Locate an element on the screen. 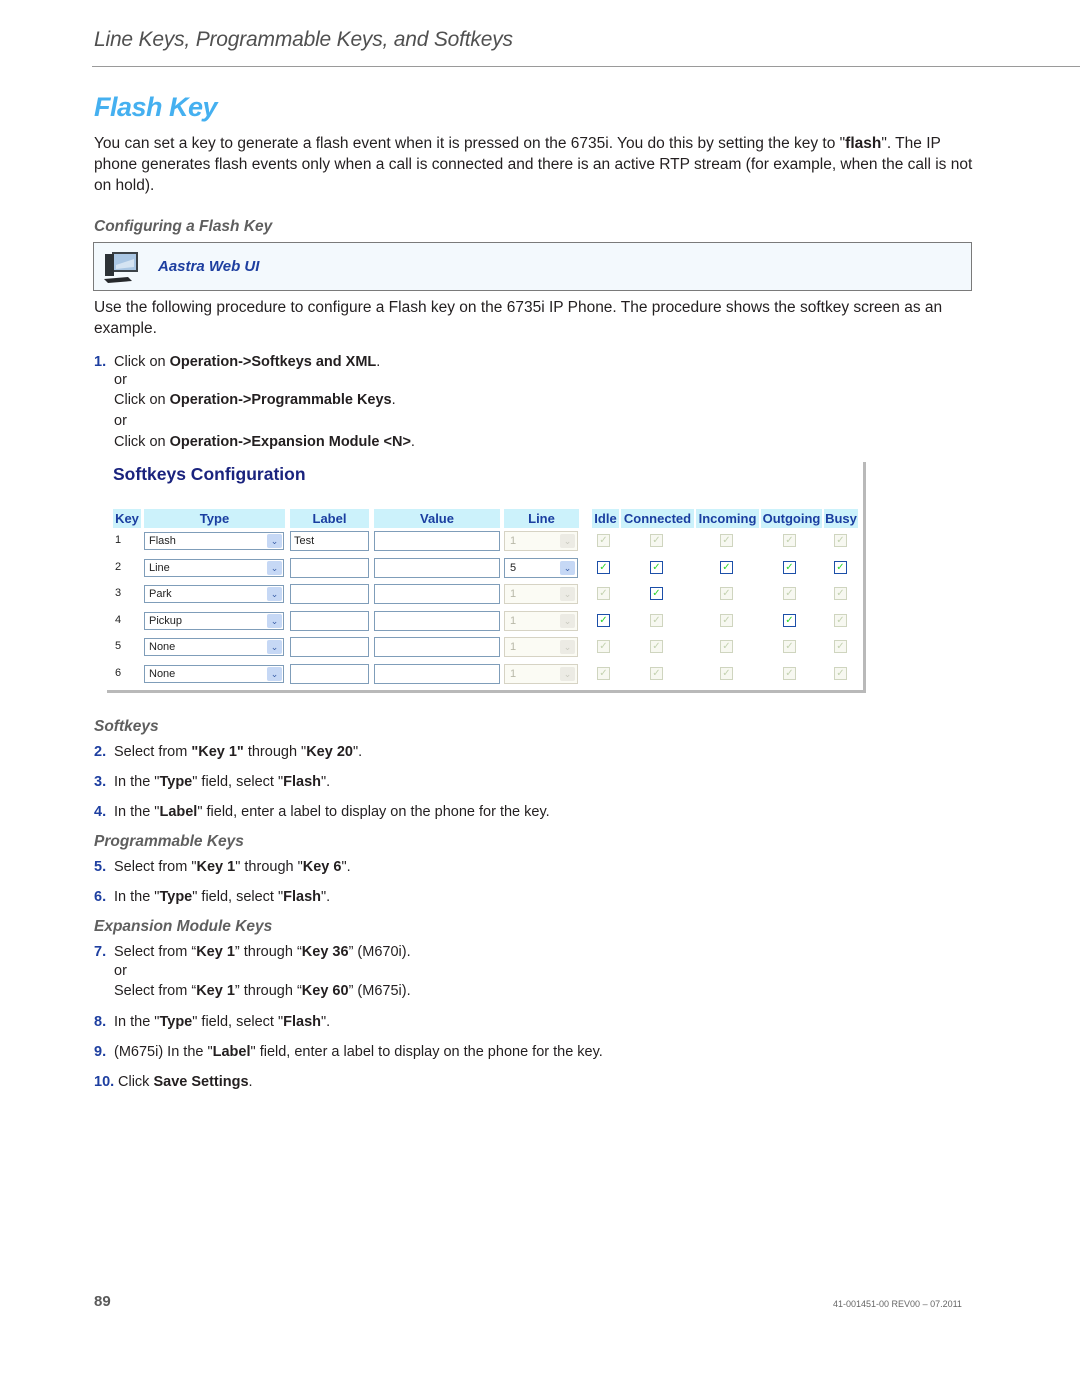 This screenshot has height=1397, width=1080. step-text: " field, select " is located at coordinates (238, 1022).